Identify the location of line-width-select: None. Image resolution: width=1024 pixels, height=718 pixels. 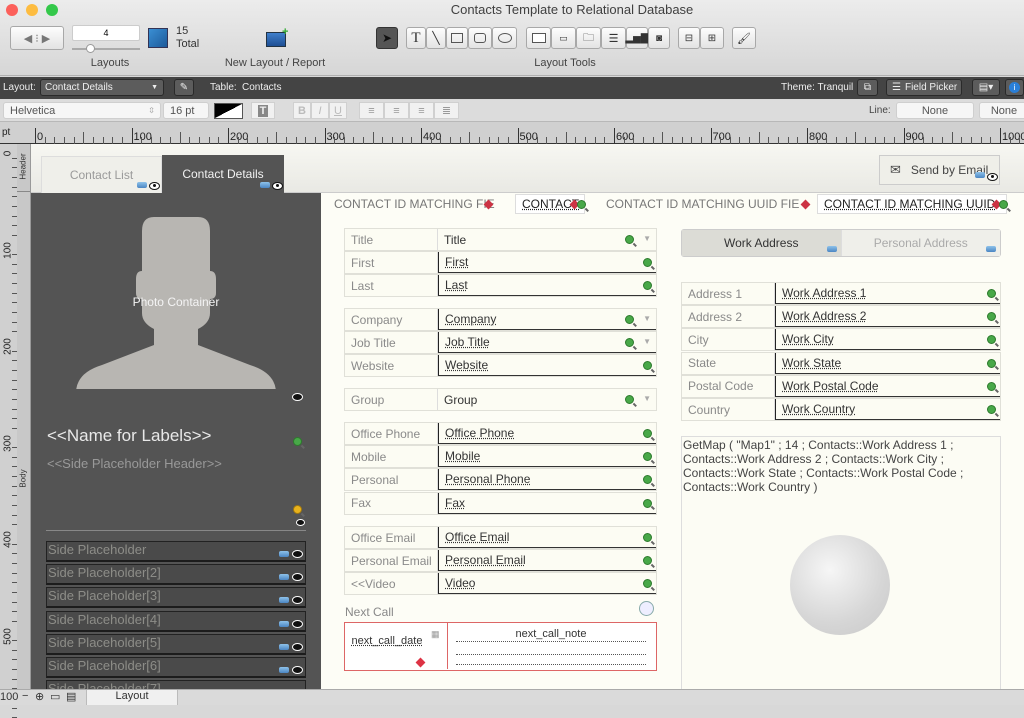
(935, 110).